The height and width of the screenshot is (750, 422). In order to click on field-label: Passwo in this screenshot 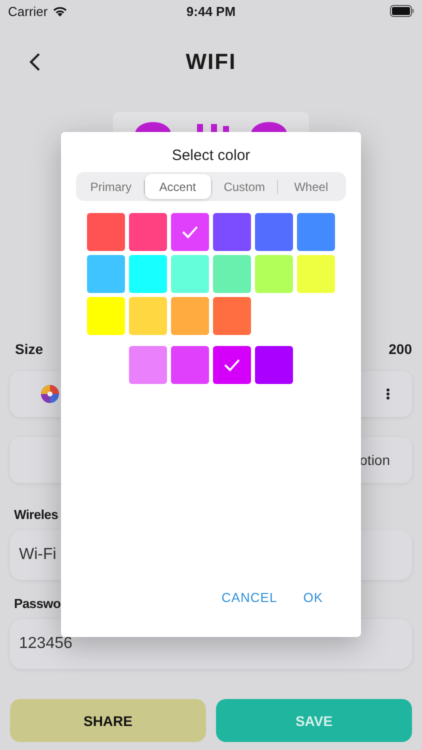, I will do `click(37, 603)`.